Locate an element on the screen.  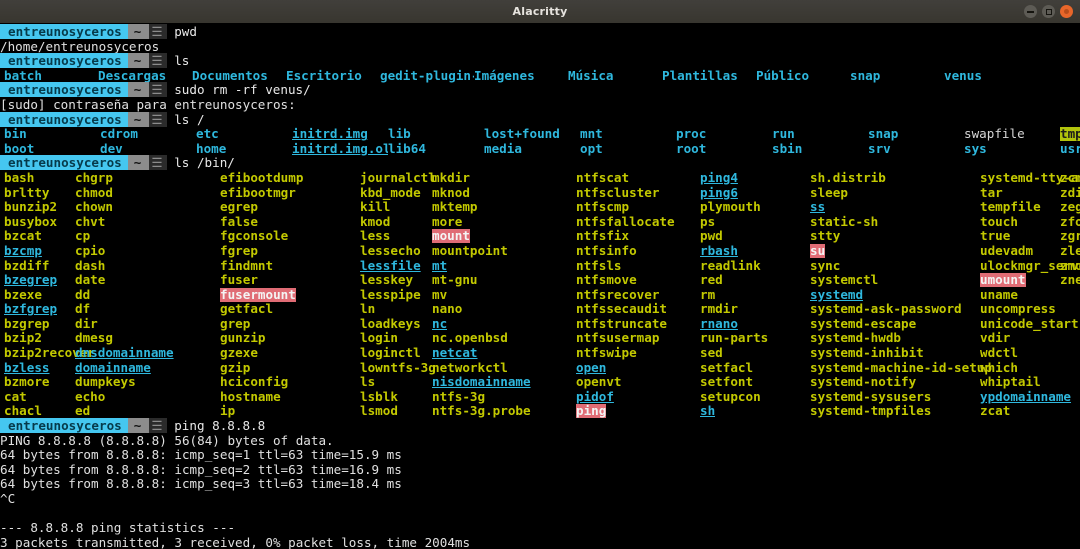
filename: sh is located at coordinates (707, 411).